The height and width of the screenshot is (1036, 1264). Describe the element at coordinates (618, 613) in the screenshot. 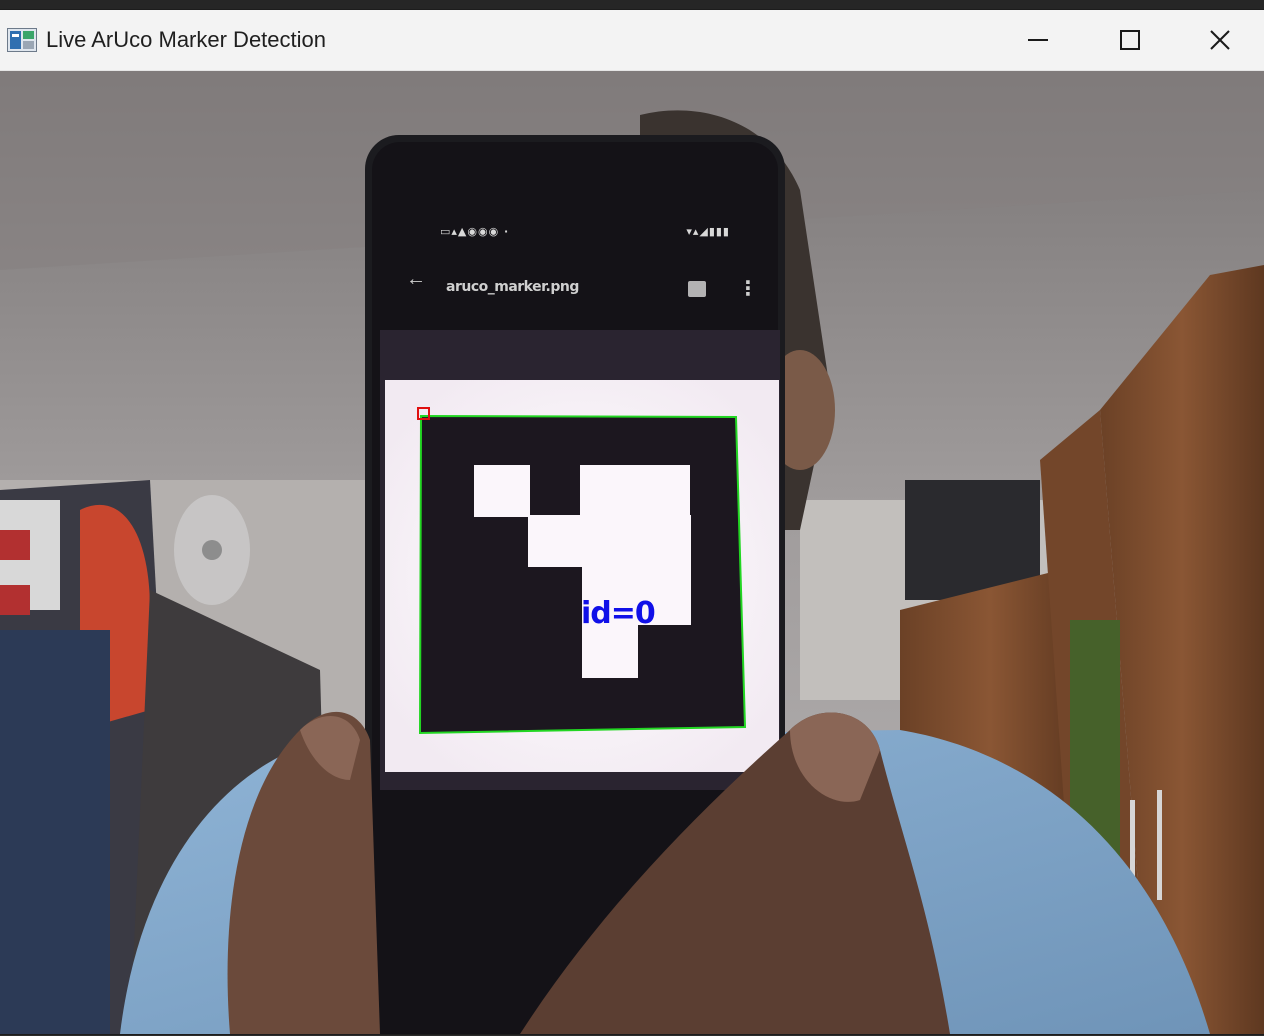

I see `marker-id-label: id=0` at that location.